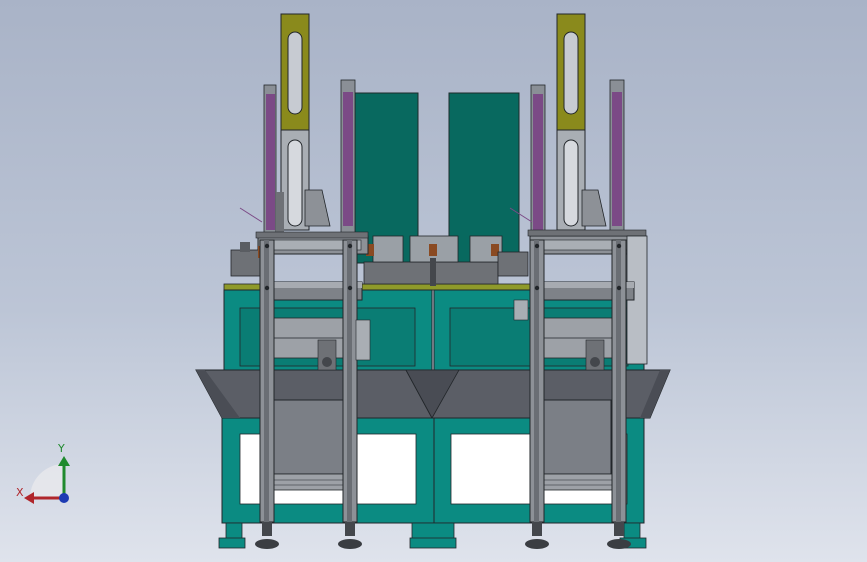 Image resolution: width=867 pixels, height=562 pixels. I want to click on coordinate-triad-icon: X Y, so click(45, 473).